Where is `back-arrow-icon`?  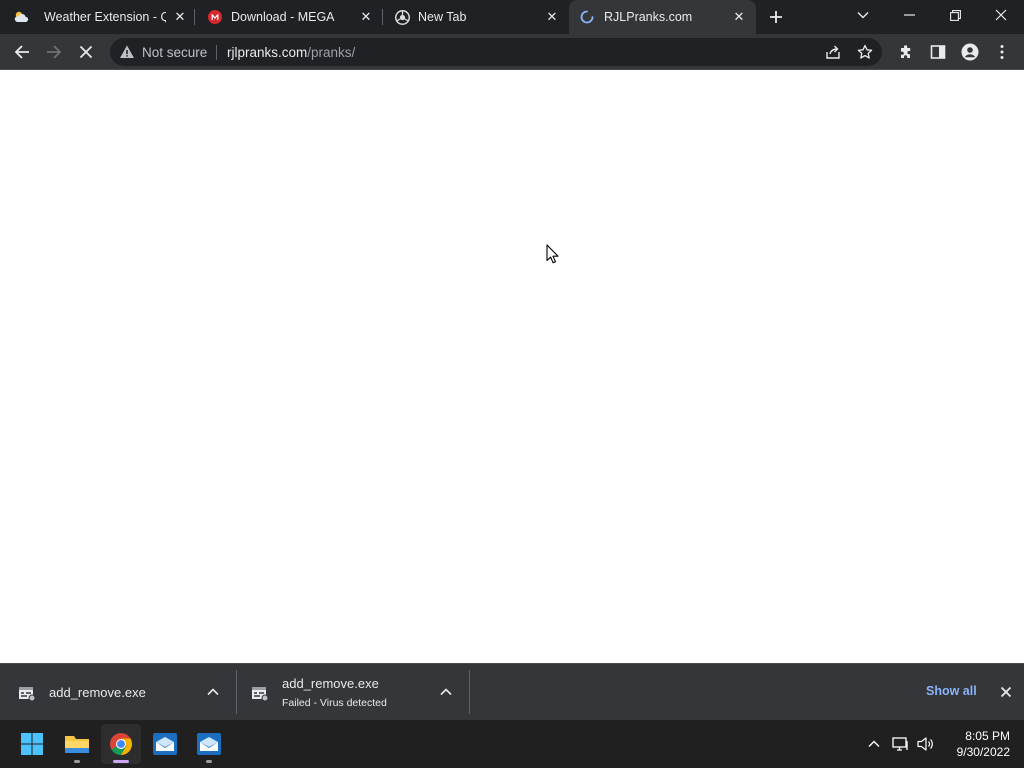 back-arrow-icon is located at coordinates (22, 52).